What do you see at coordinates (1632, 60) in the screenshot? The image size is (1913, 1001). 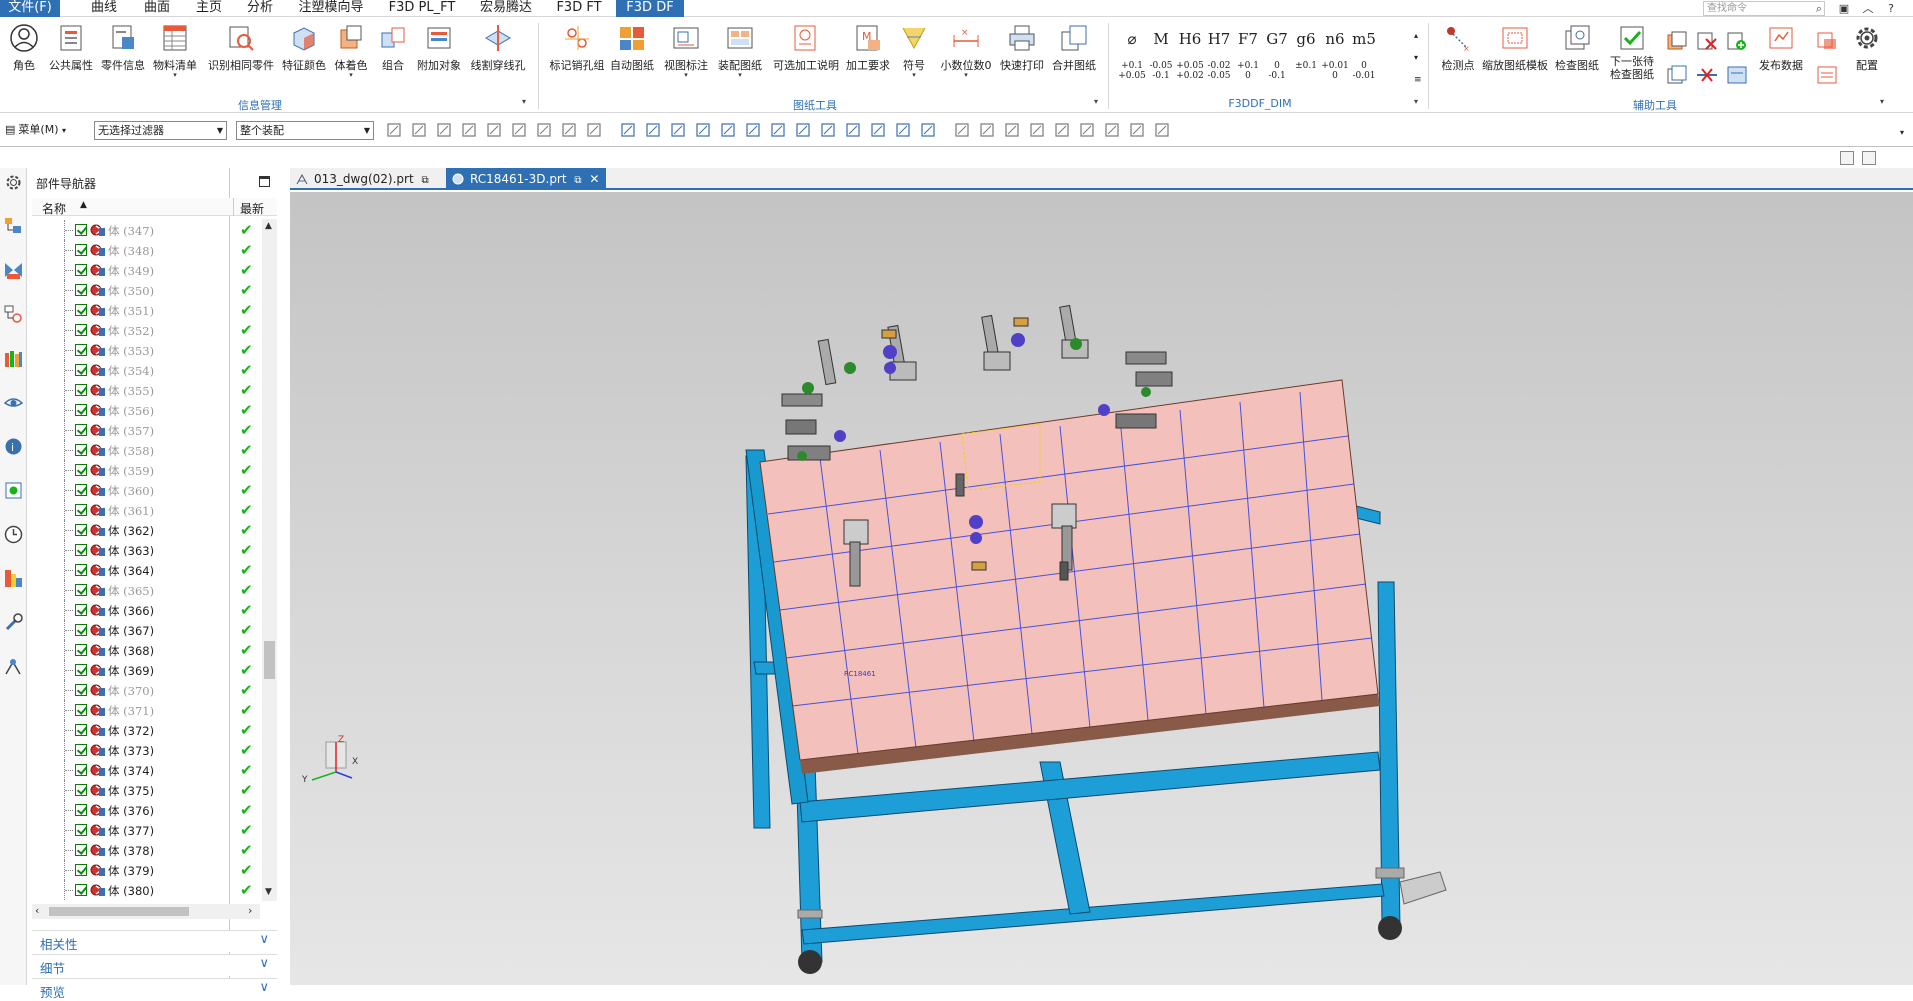 I see `next-drawing-button: 下一张待 检查图纸` at bounding box center [1632, 60].